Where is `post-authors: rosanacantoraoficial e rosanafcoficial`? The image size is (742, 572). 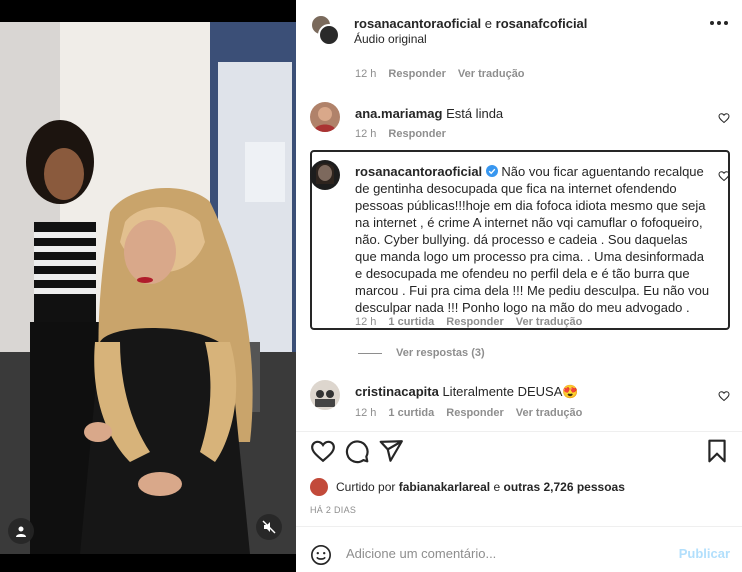
post-authors: rosanacantoraoficial e rosanafcoficial is located at coordinates (470, 23).